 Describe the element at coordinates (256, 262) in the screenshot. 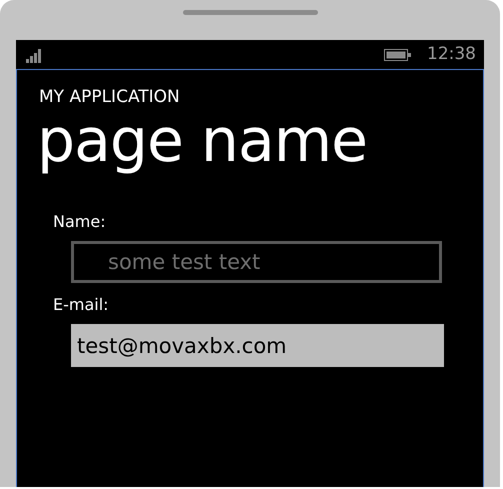

I see `text-field: some test text` at that location.